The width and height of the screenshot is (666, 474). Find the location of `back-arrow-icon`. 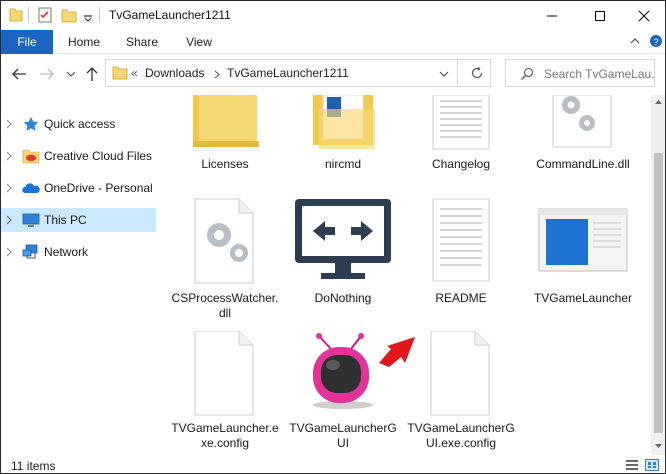

back-arrow-icon is located at coordinates (19, 74).